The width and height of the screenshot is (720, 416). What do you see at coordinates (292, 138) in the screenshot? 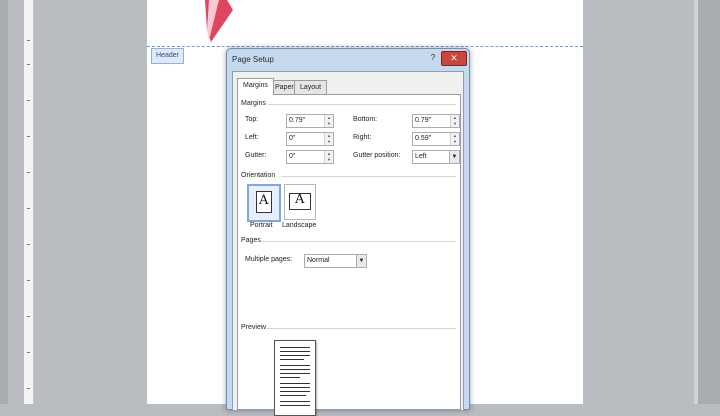
I see `left-margin-value: 0"` at bounding box center [292, 138].